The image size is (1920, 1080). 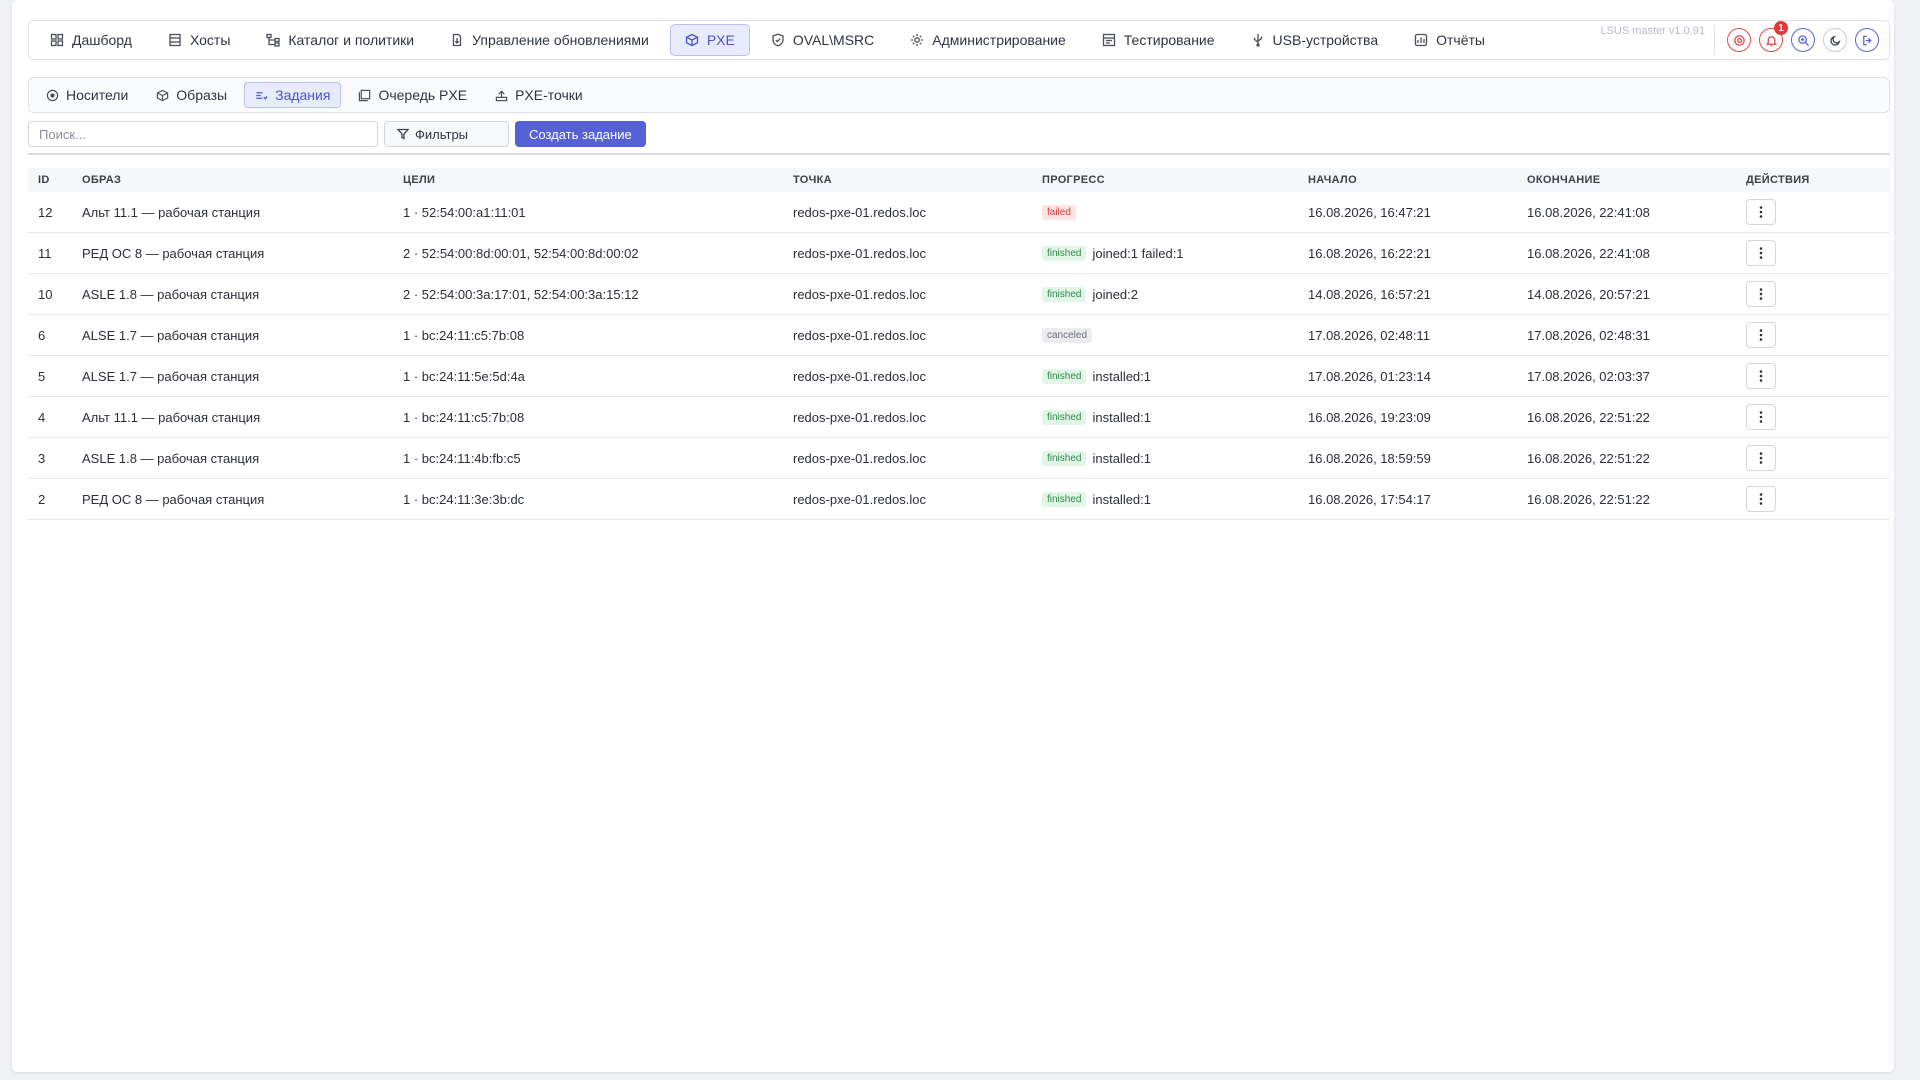 I want to click on nav-label: Дашборд, so click(x=102, y=40).